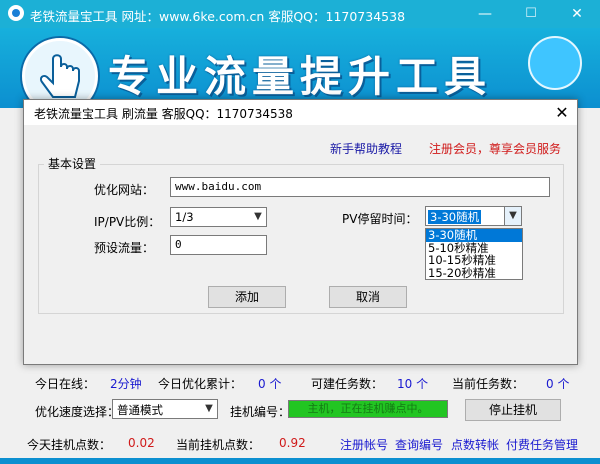 This screenshot has height=464, width=600. Describe the element at coordinates (16, 13) in the screenshot. I see `app-logo-icon` at that location.